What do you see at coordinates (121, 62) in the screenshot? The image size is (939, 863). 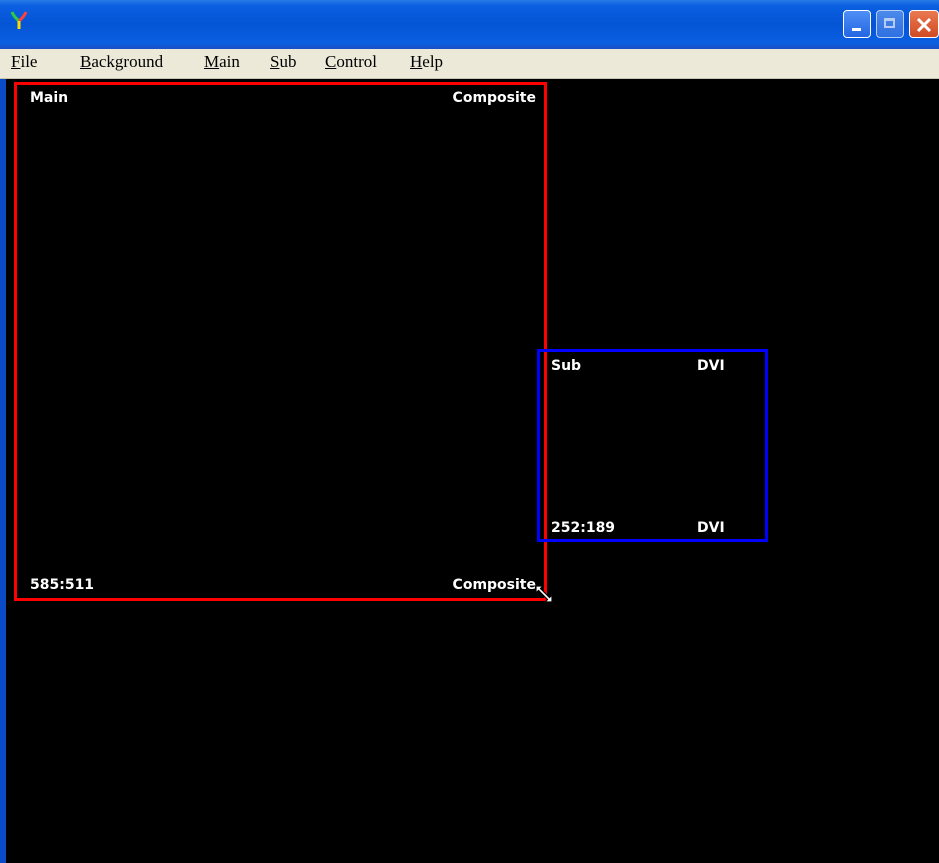 I see `menu-background: Background` at bounding box center [121, 62].